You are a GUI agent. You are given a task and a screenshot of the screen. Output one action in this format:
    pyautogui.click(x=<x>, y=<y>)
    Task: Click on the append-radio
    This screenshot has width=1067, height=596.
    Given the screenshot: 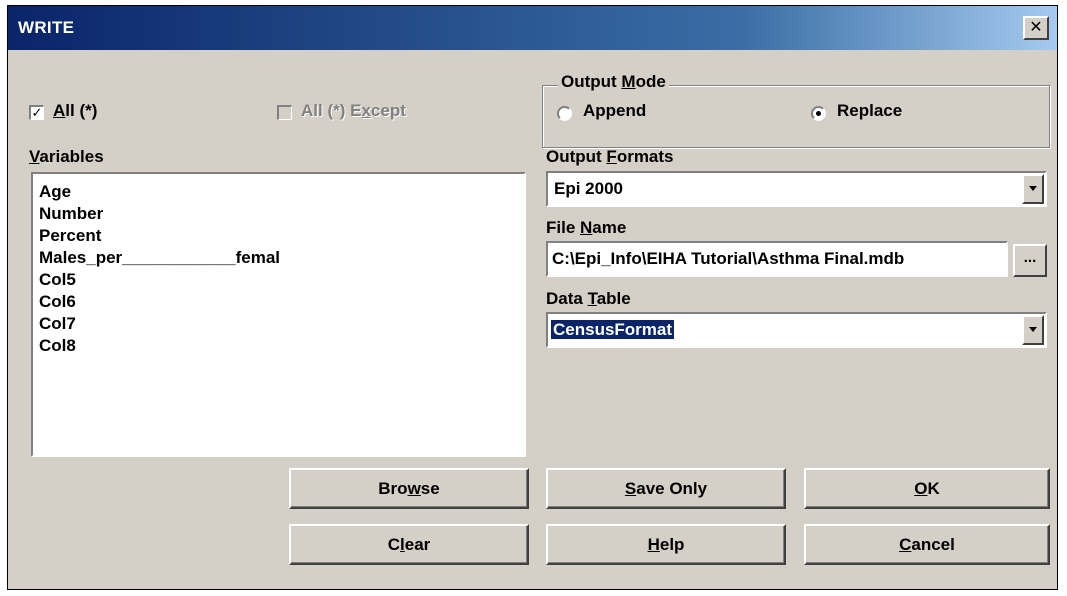 What is the action you would take?
    pyautogui.click(x=564, y=113)
    